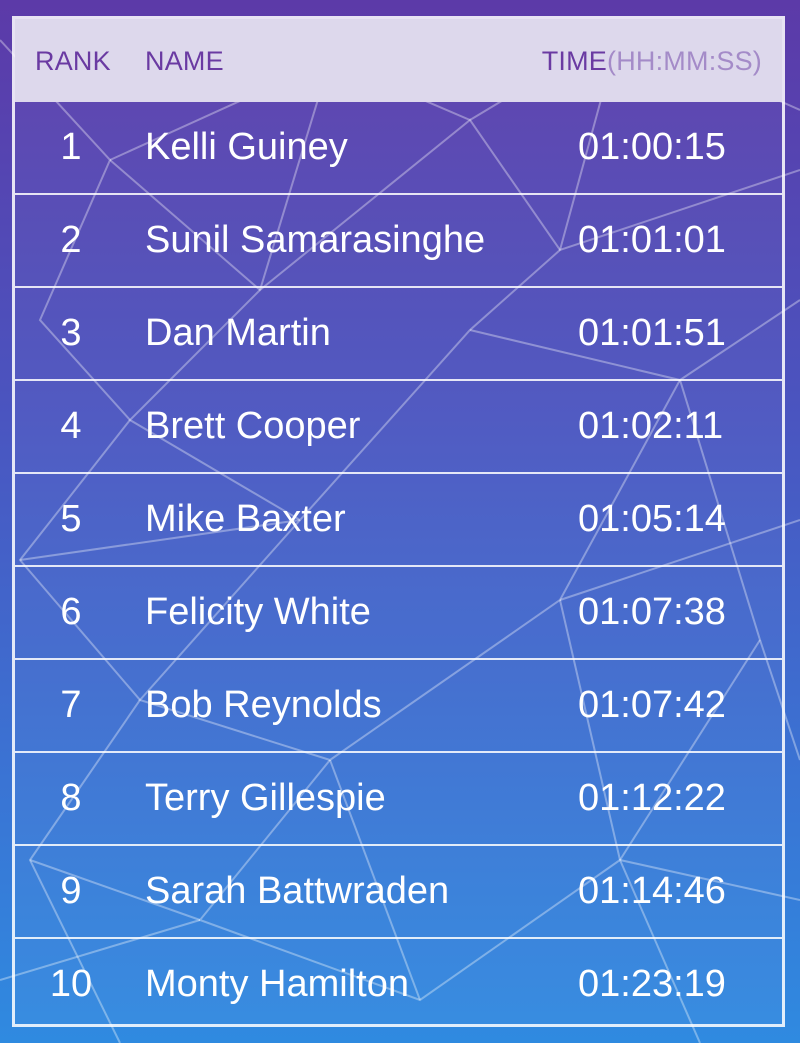 This screenshot has height=1043, width=800. What do you see at coordinates (398, 613) in the screenshot?
I see `leaderboard-row: 6 Felicity White 01:07:38` at bounding box center [398, 613].